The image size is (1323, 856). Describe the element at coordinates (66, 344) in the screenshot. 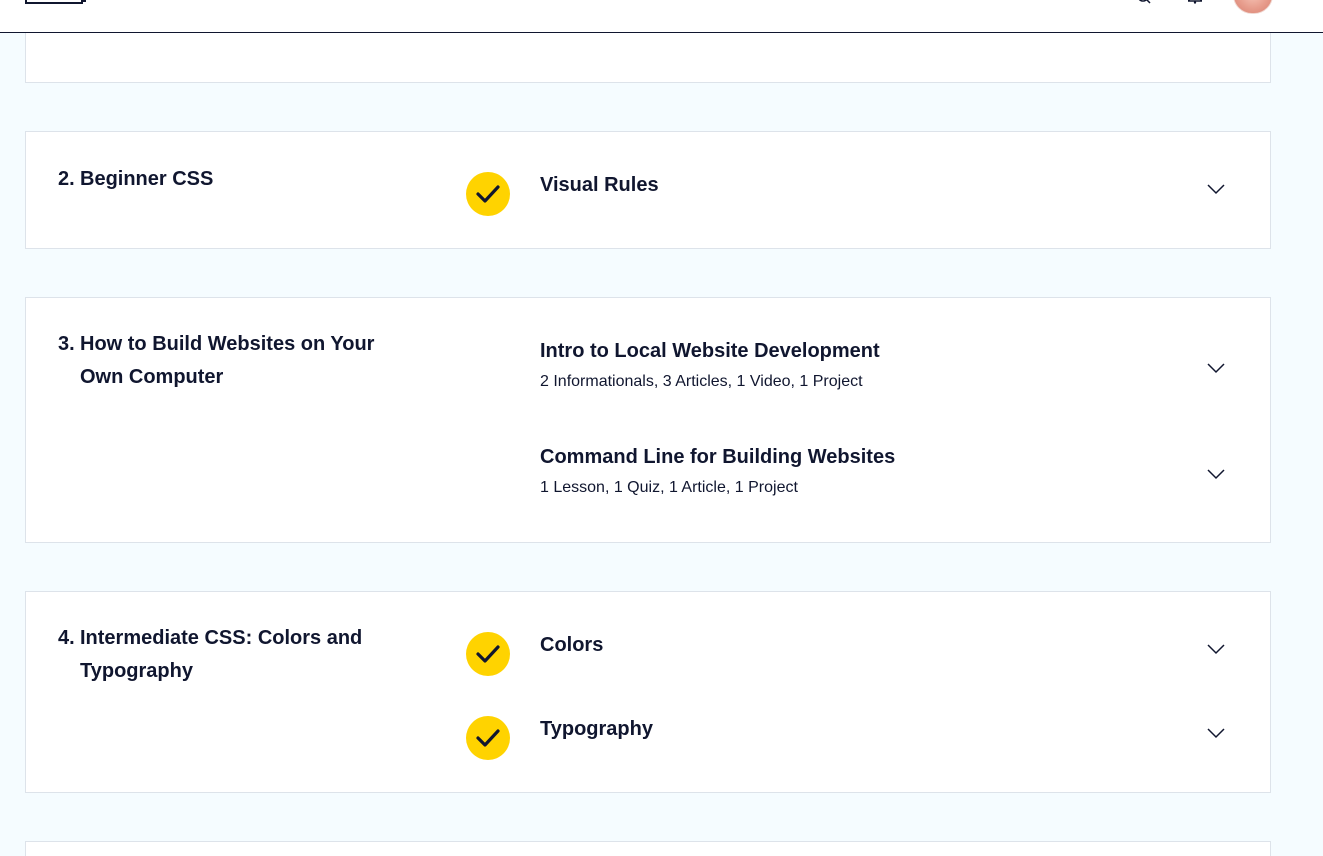

I see `module-number: 3.` at that location.